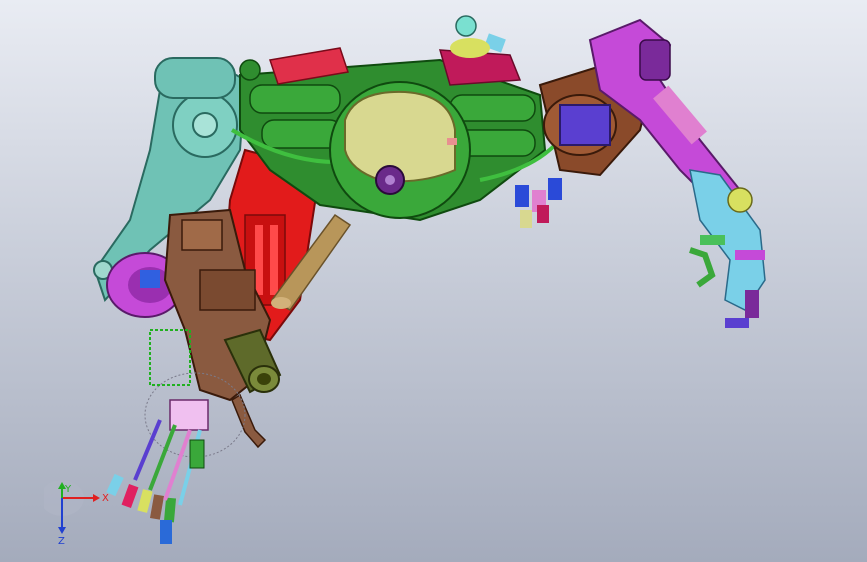  Describe the element at coordinates (77, 513) in the screenshot. I see `orientation-triad: X Y Z` at that location.